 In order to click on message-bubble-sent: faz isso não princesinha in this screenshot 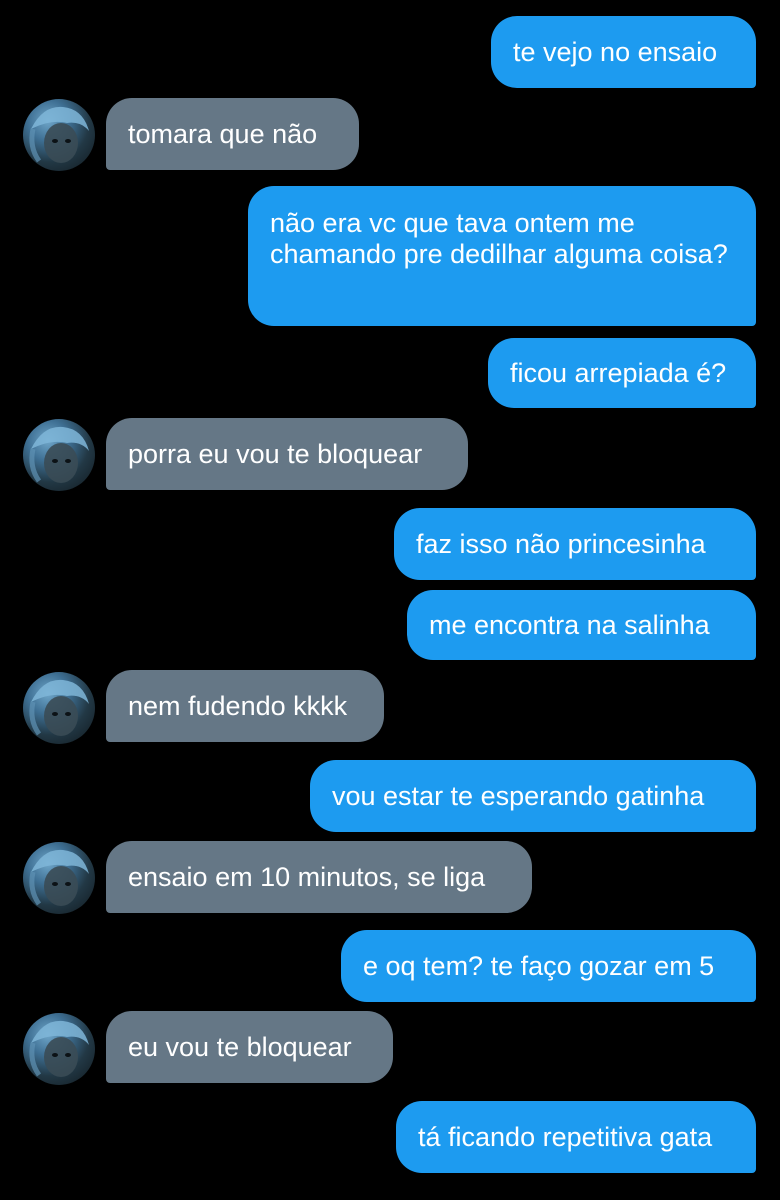, I will do `click(575, 544)`.